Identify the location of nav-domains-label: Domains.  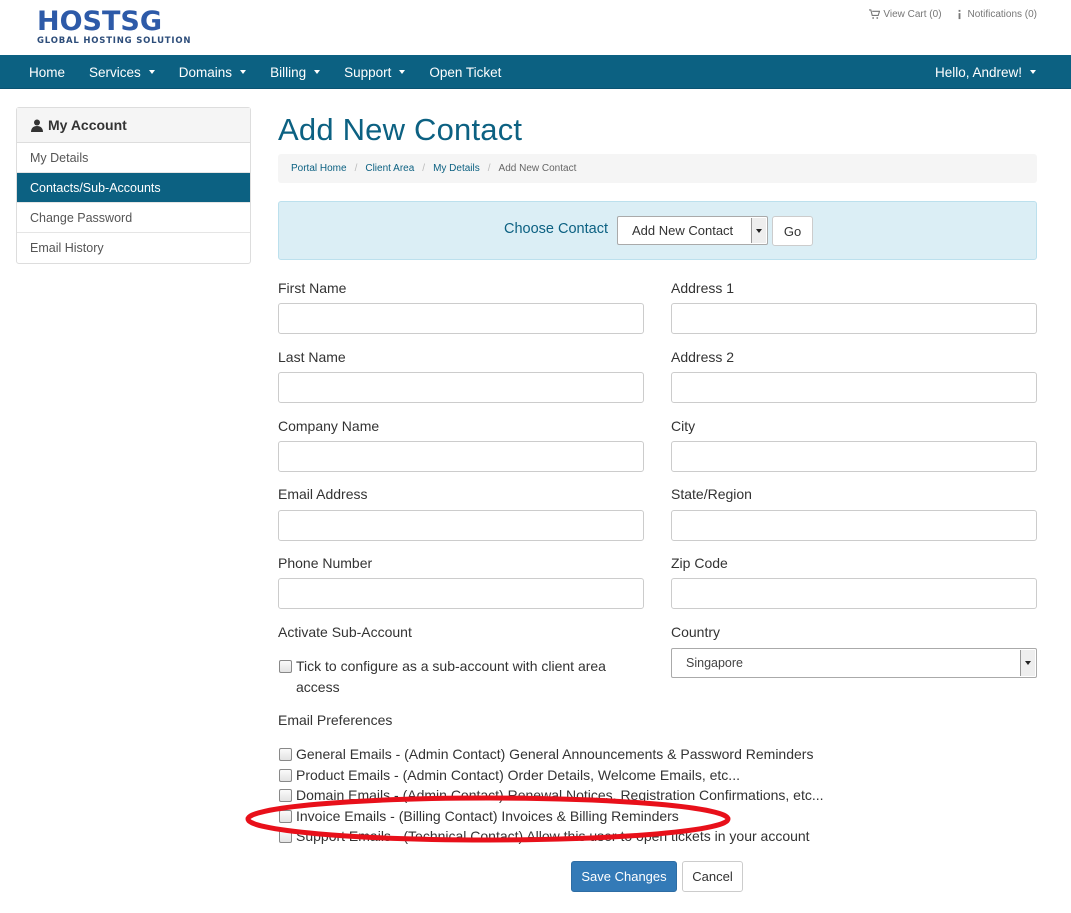
(205, 72).